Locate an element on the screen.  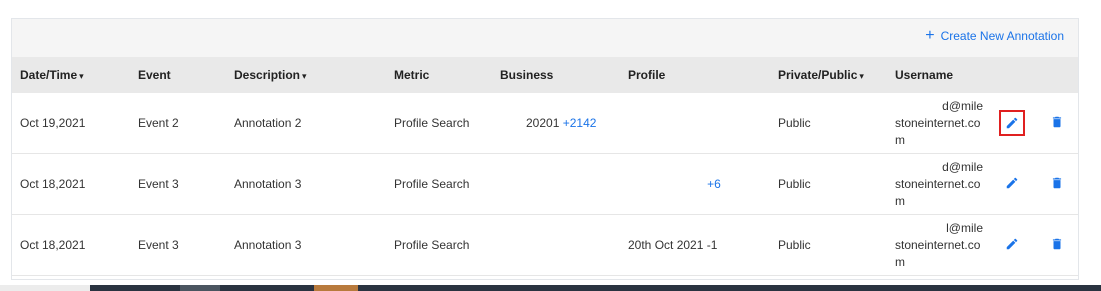
col-business: Business is located at coordinates (556, 75).